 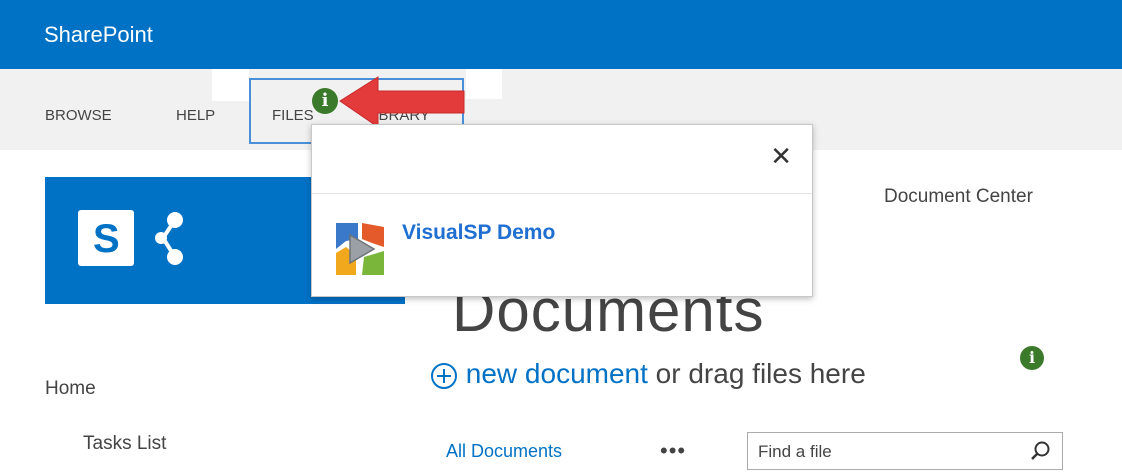 I want to click on tab-files: FILES, so click(x=293, y=115).